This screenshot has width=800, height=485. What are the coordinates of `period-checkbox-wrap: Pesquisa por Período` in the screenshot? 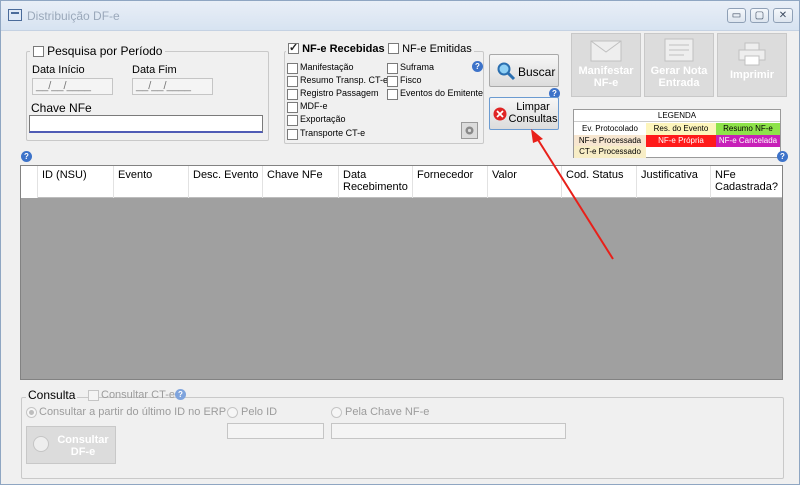 It's located at (98, 51).